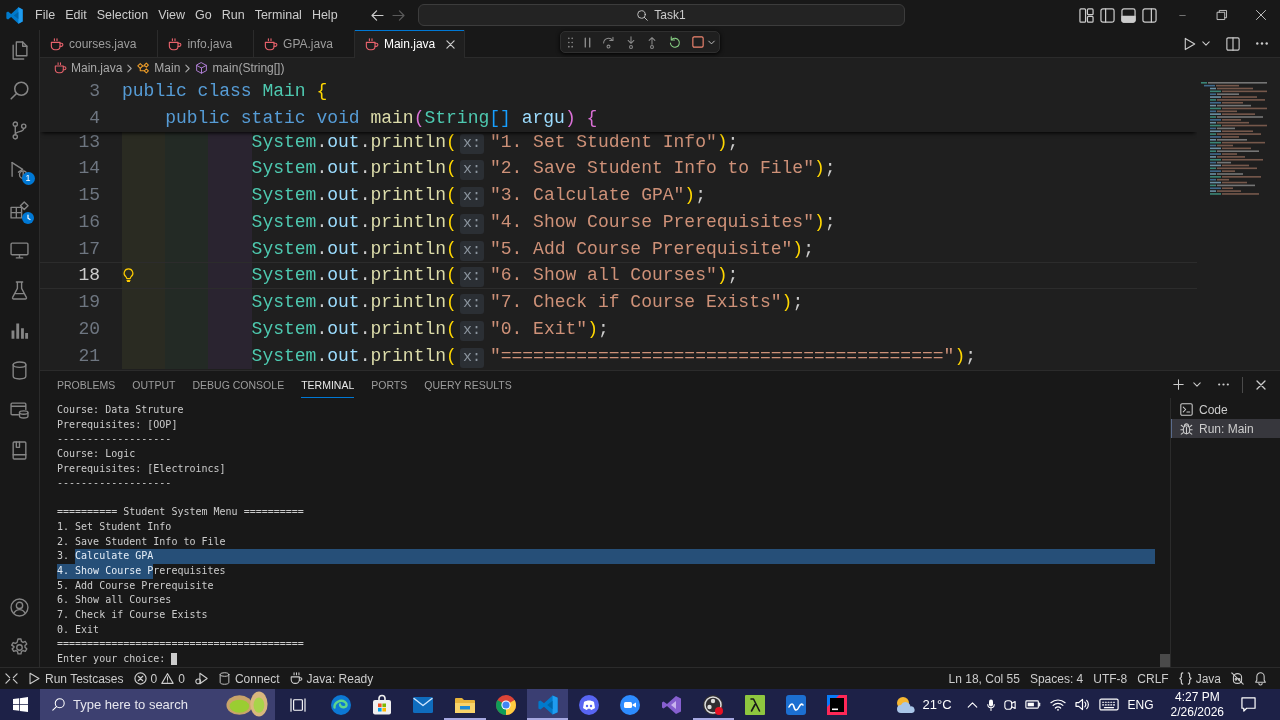 This screenshot has height=720, width=1280. Describe the element at coordinates (128, 275) in the screenshot. I see `lightbulb-icon` at that location.